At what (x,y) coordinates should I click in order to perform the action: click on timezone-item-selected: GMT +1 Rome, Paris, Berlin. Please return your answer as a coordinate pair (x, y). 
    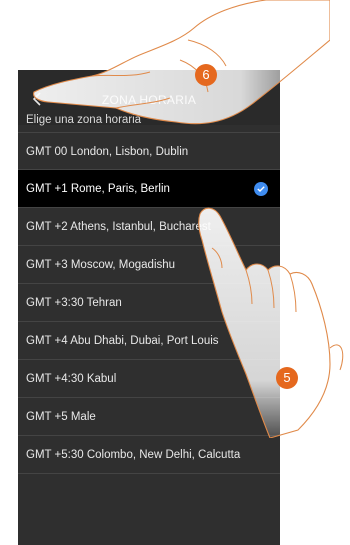
    Looking at the image, I should click on (149, 189).